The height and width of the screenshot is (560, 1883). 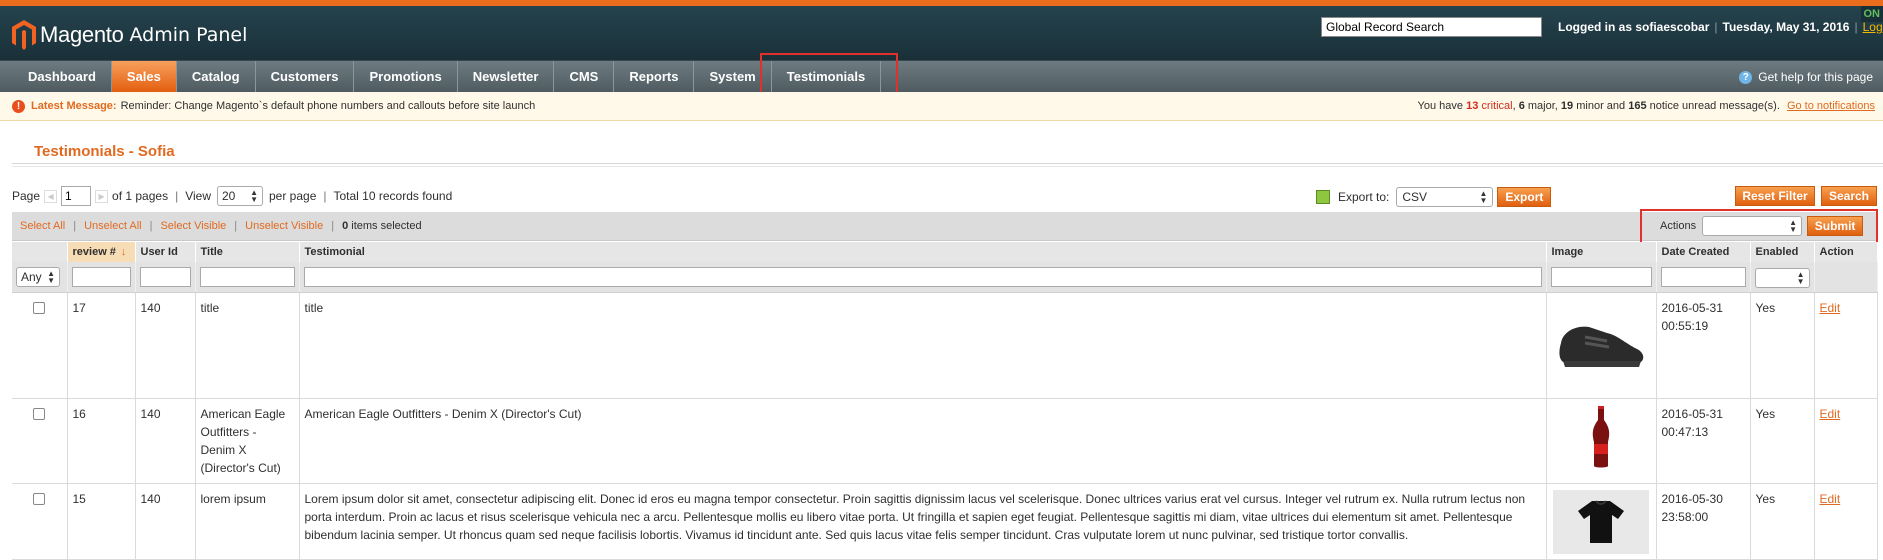 What do you see at coordinates (654, 76) in the screenshot?
I see `nav-reports: Reports` at bounding box center [654, 76].